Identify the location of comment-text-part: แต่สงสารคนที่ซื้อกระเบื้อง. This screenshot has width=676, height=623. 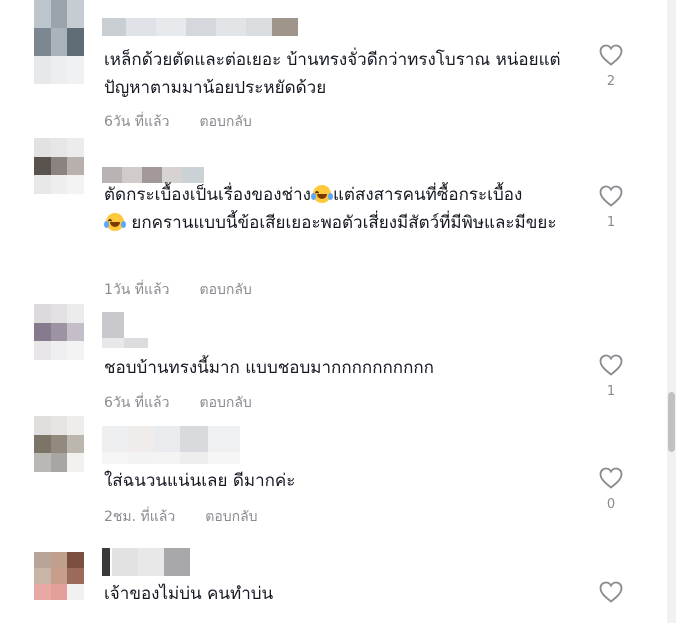
(427, 195).